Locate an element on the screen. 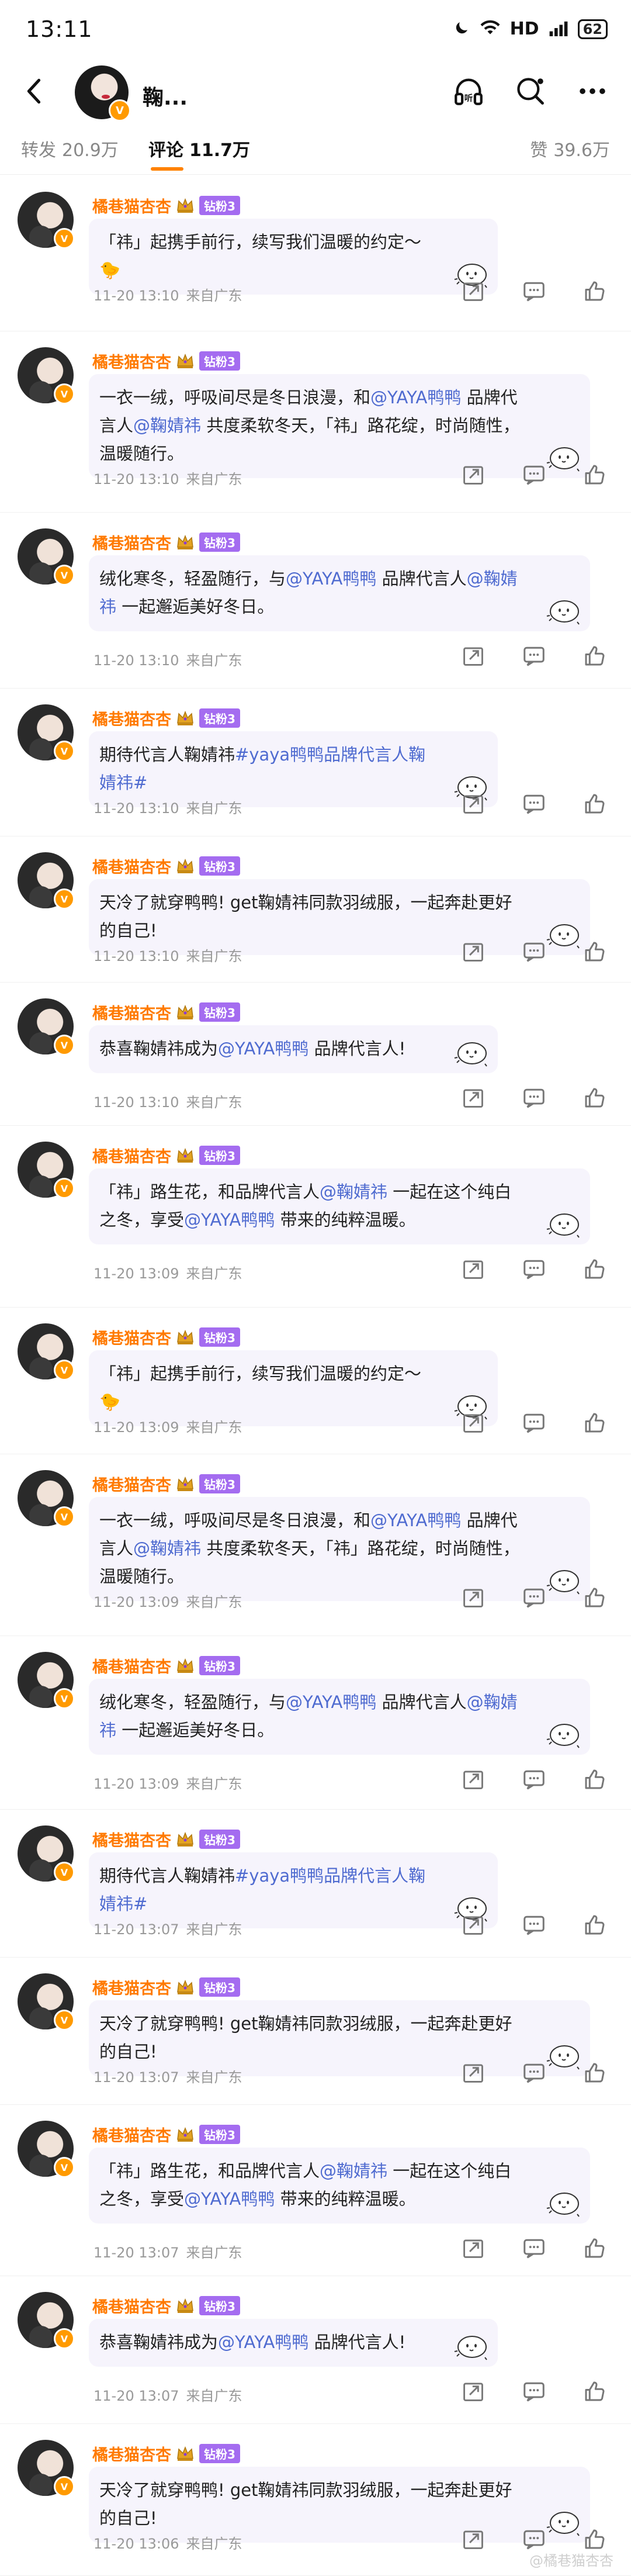 The width and height of the screenshot is (631, 2576). profile-avatar: V is located at coordinates (103, 93).